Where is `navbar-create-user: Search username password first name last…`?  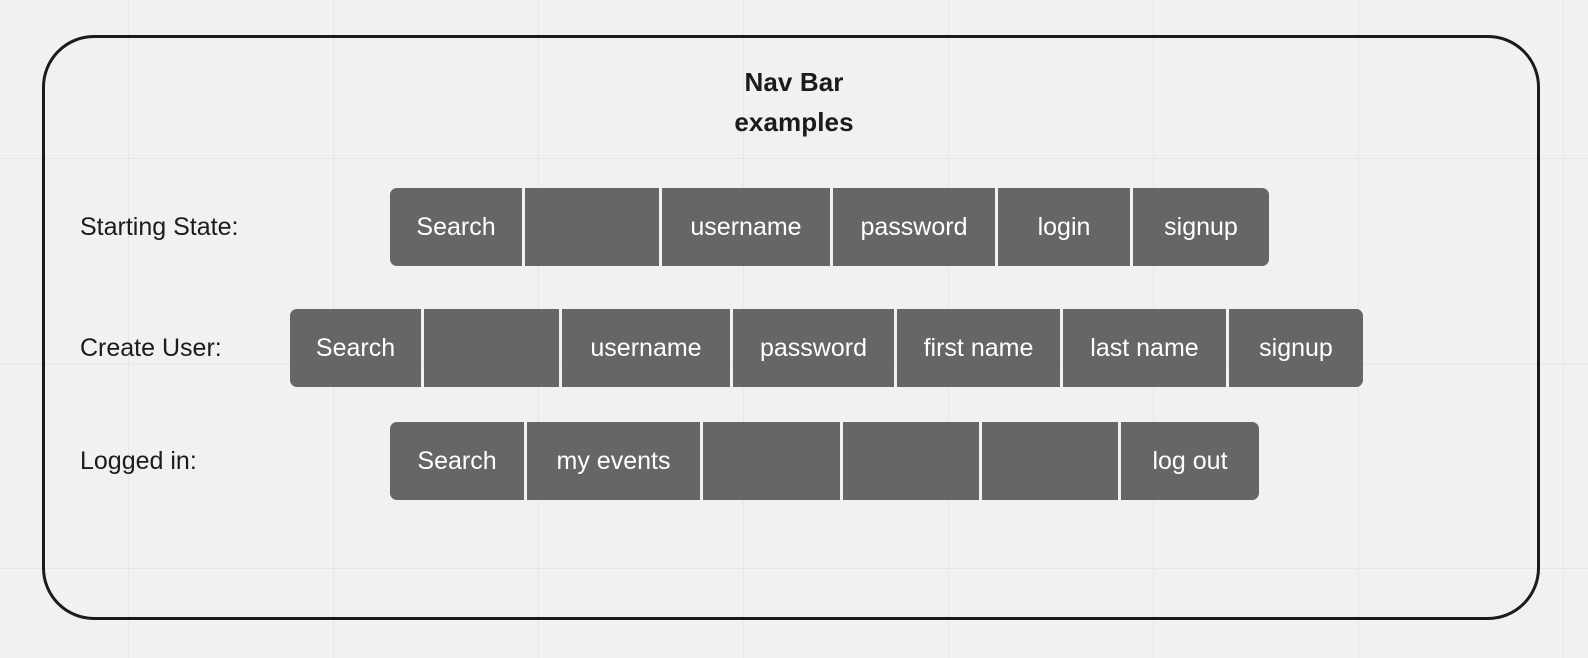
navbar-create-user: Search username password first name last… is located at coordinates (826, 348).